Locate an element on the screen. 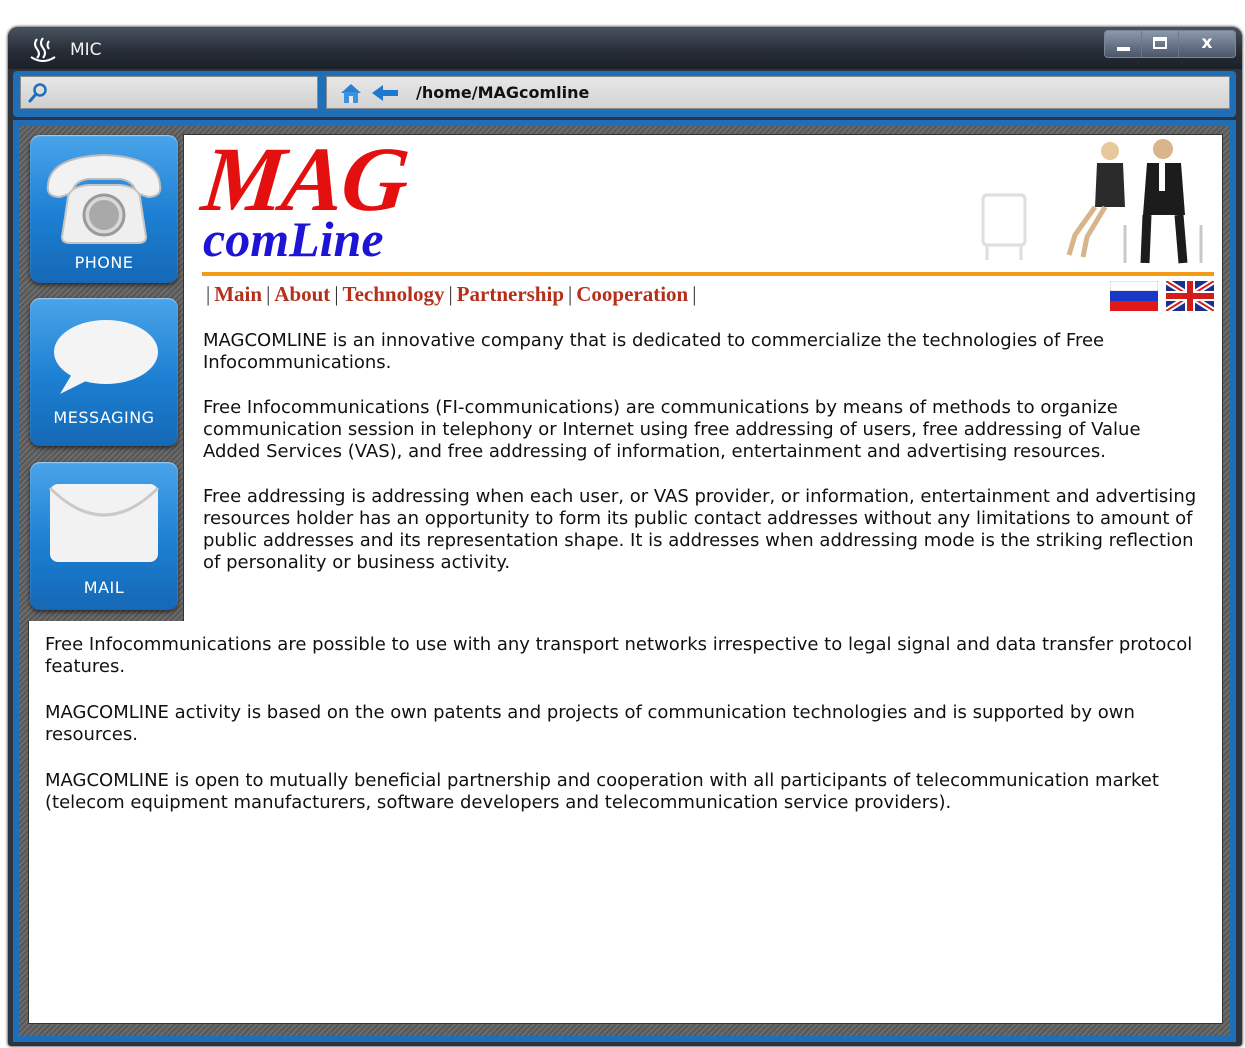 Image resolution: width=1245 pixels, height=1048 pixels. phone-label: PHONE is located at coordinates (104, 262).